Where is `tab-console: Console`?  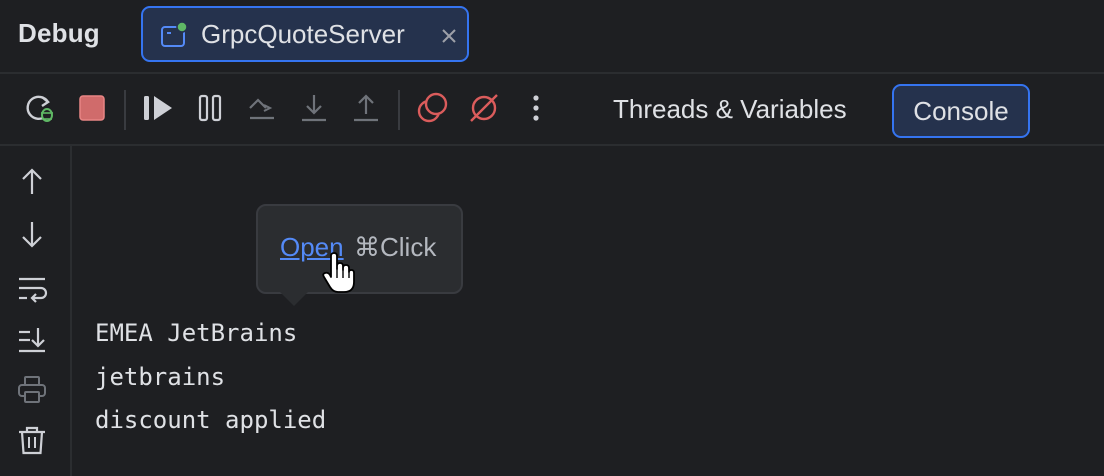 tab-console: Console is located at coordinates (961, 111).